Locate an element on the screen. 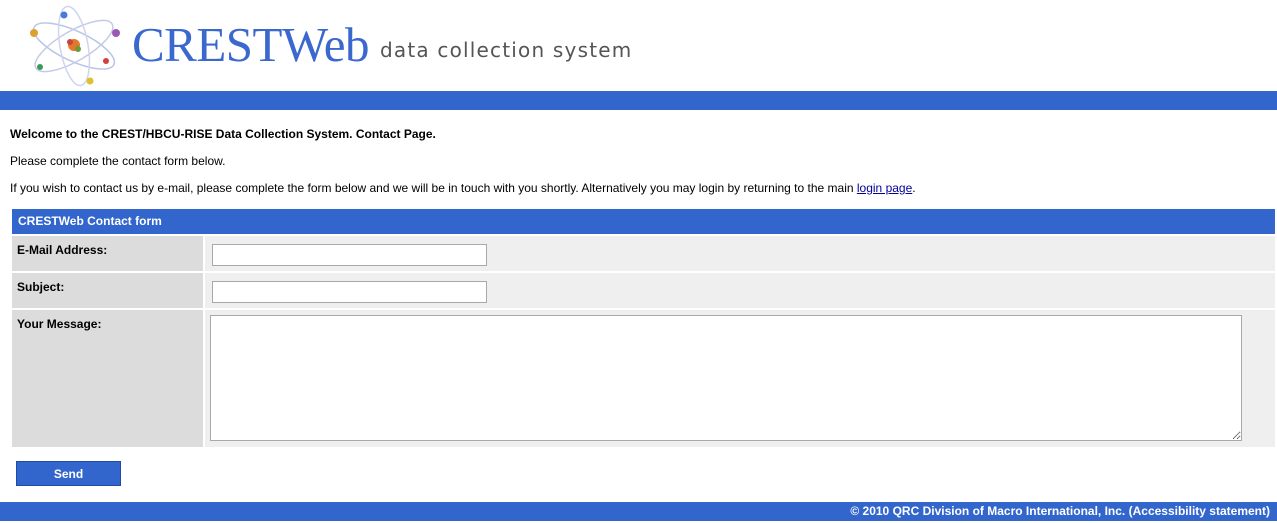 The width and height of the screenshot is (1277, 523). top-bar is located at coordinates (638, 100).